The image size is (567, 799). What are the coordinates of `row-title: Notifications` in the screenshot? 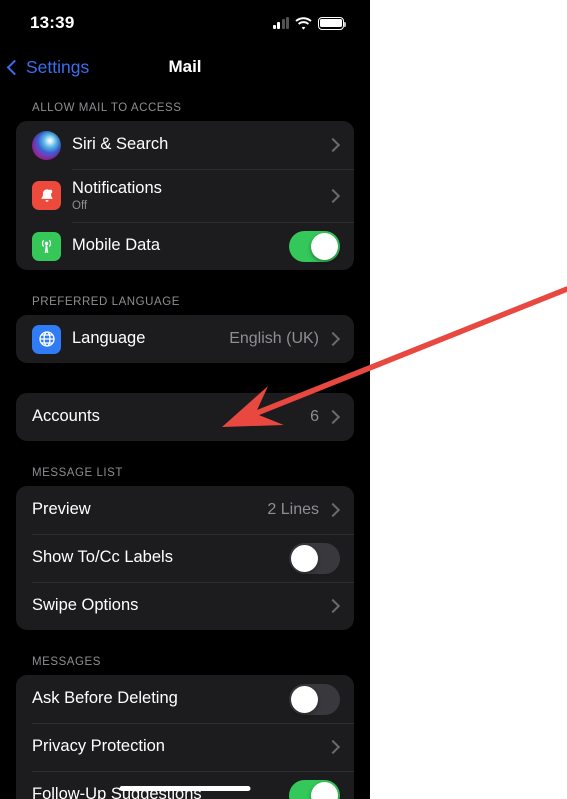 It's located at (117, 187).